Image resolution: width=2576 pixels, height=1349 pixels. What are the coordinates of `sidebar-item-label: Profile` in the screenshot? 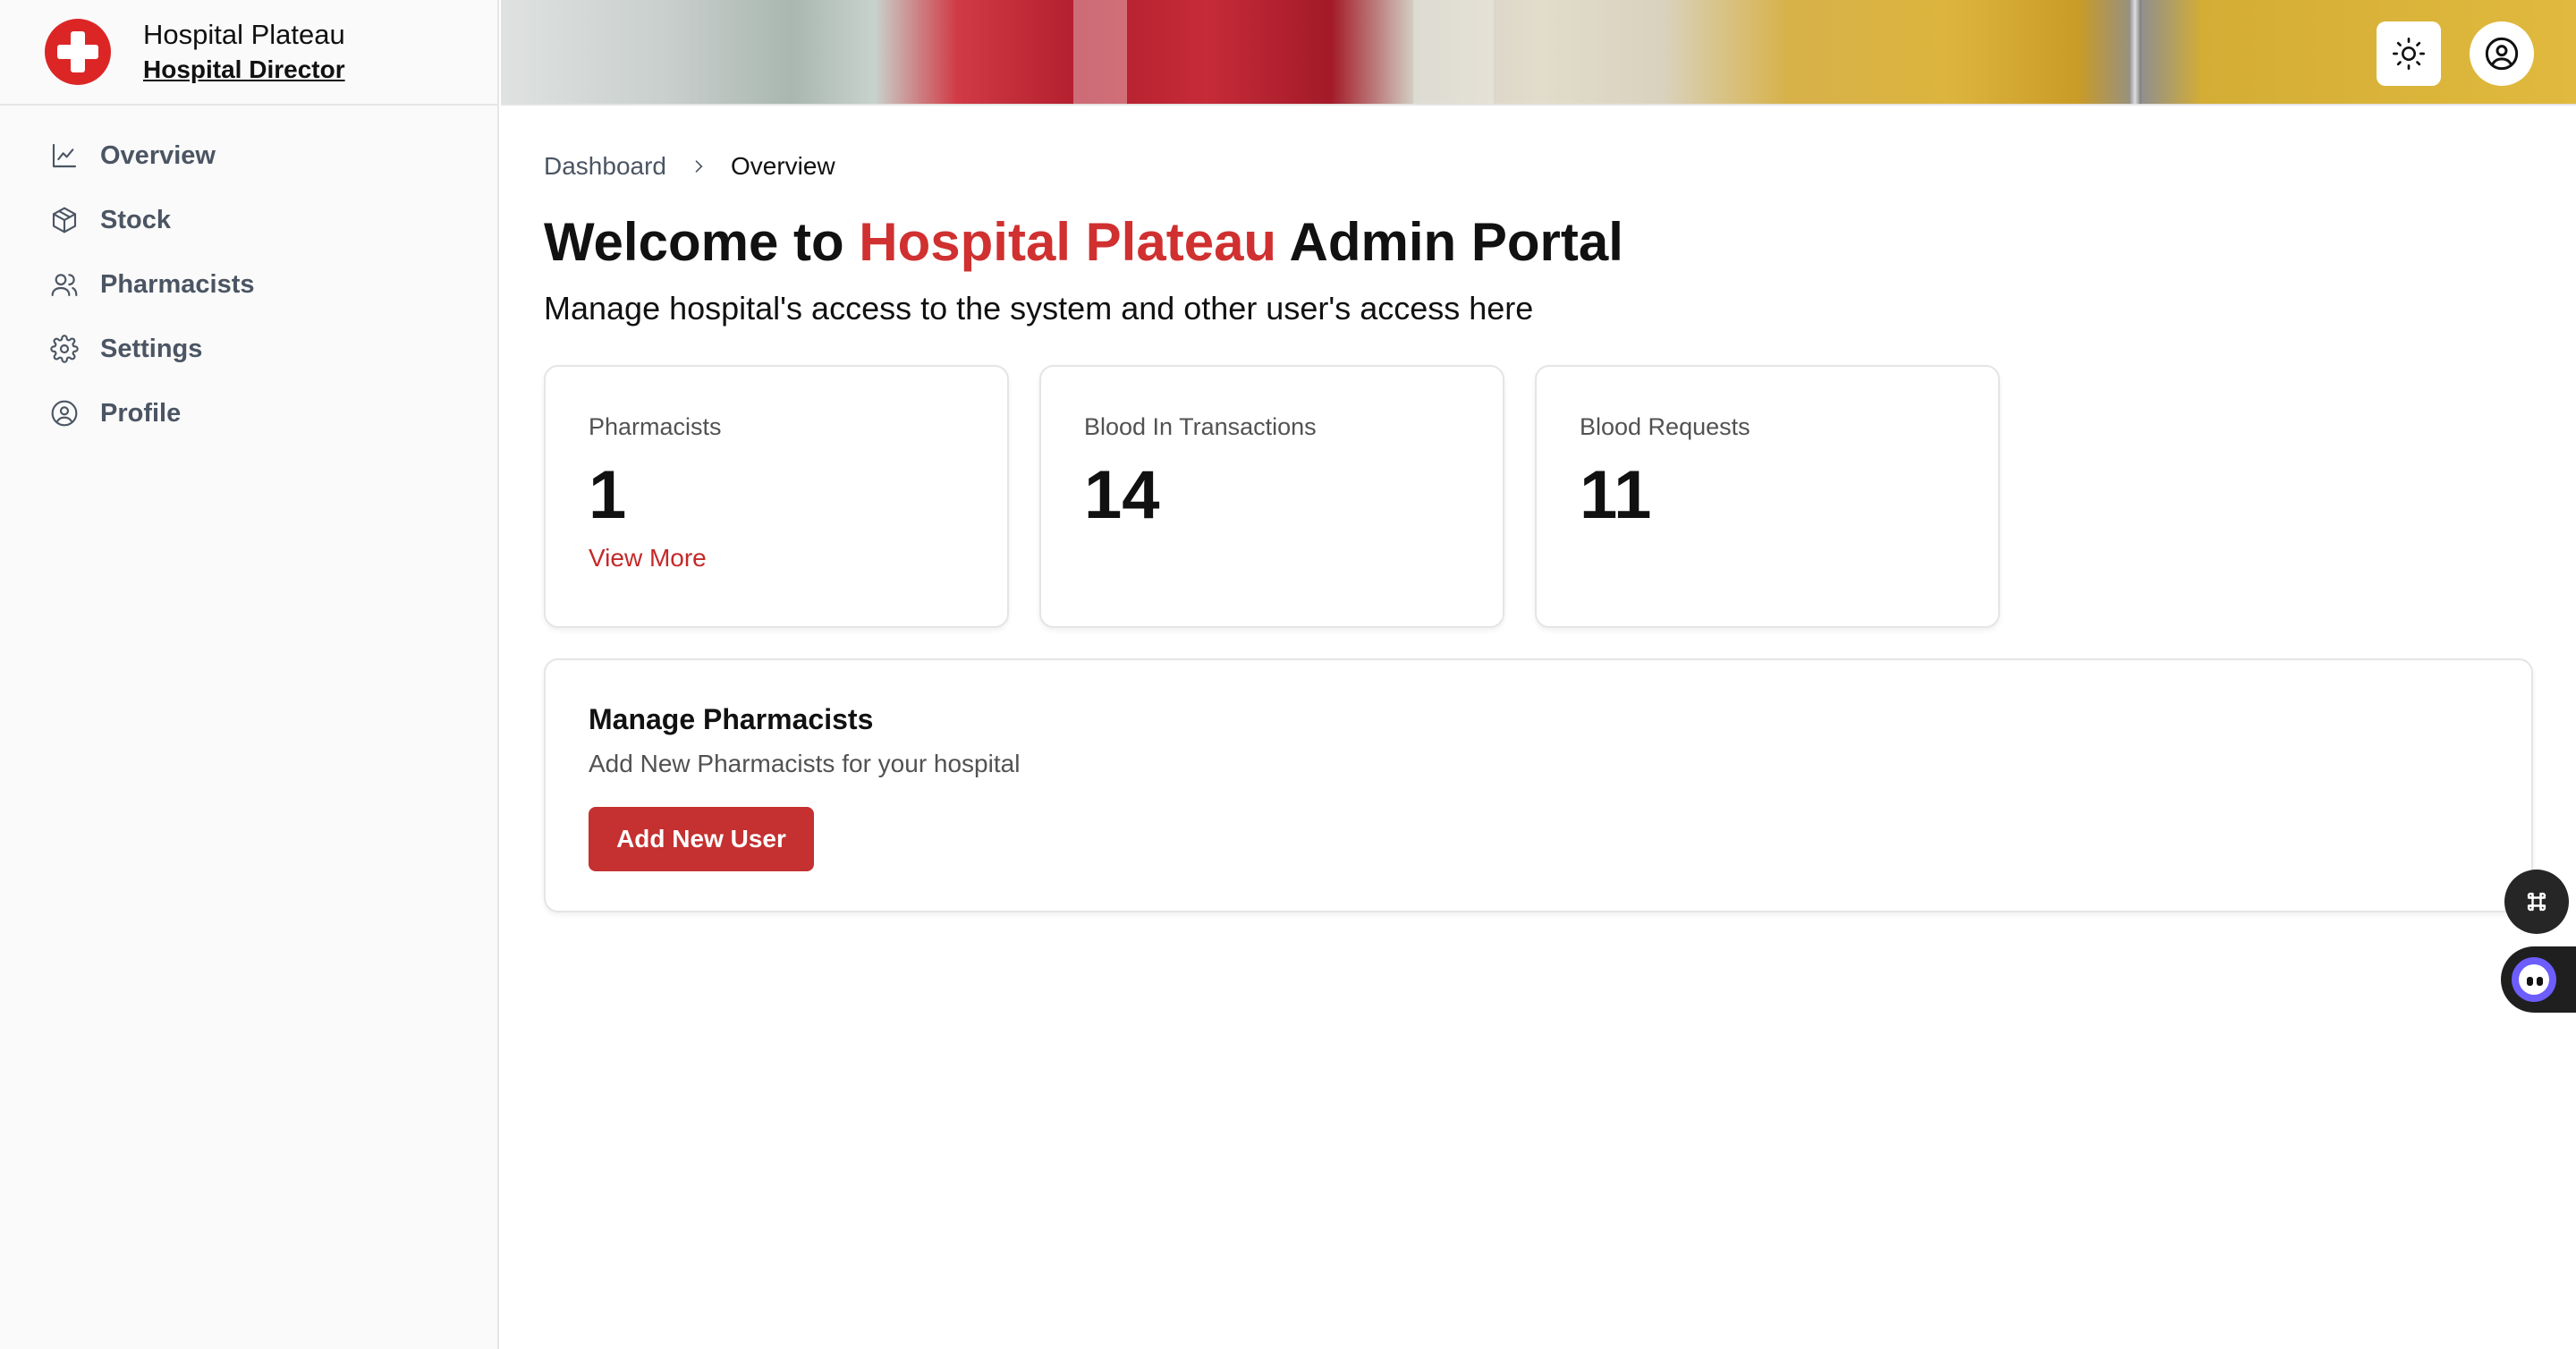 It's located at (141, 413).